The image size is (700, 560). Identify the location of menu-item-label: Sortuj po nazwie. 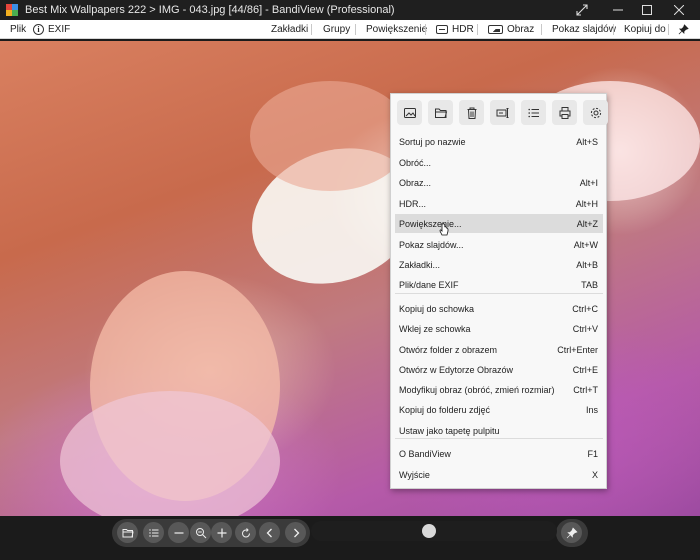
(432, 141).